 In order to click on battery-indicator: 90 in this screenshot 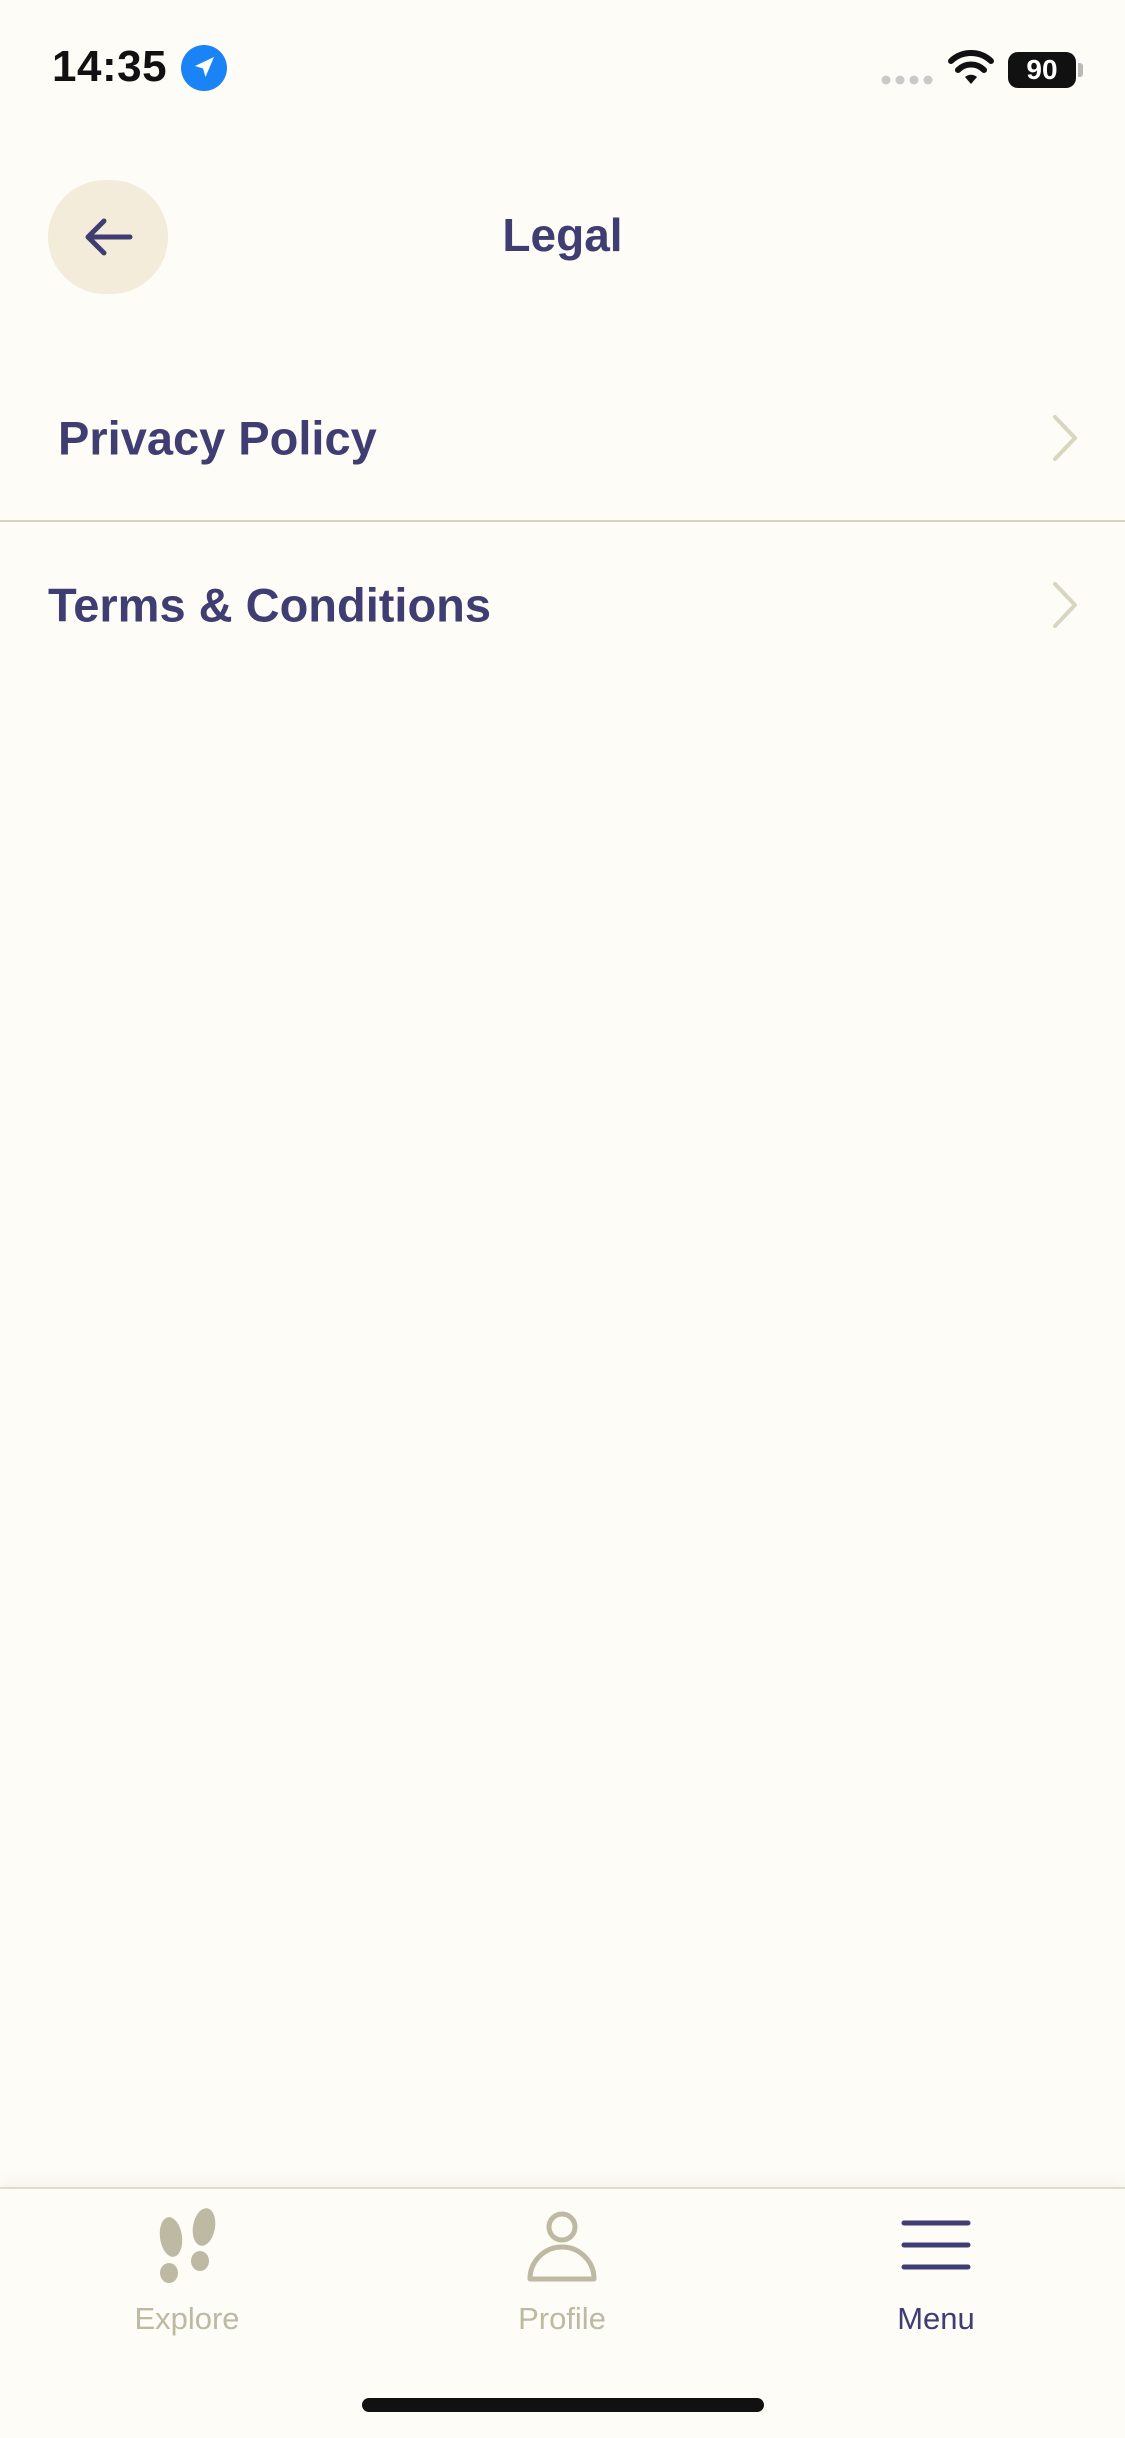, I will do `click(1042, 70)`.